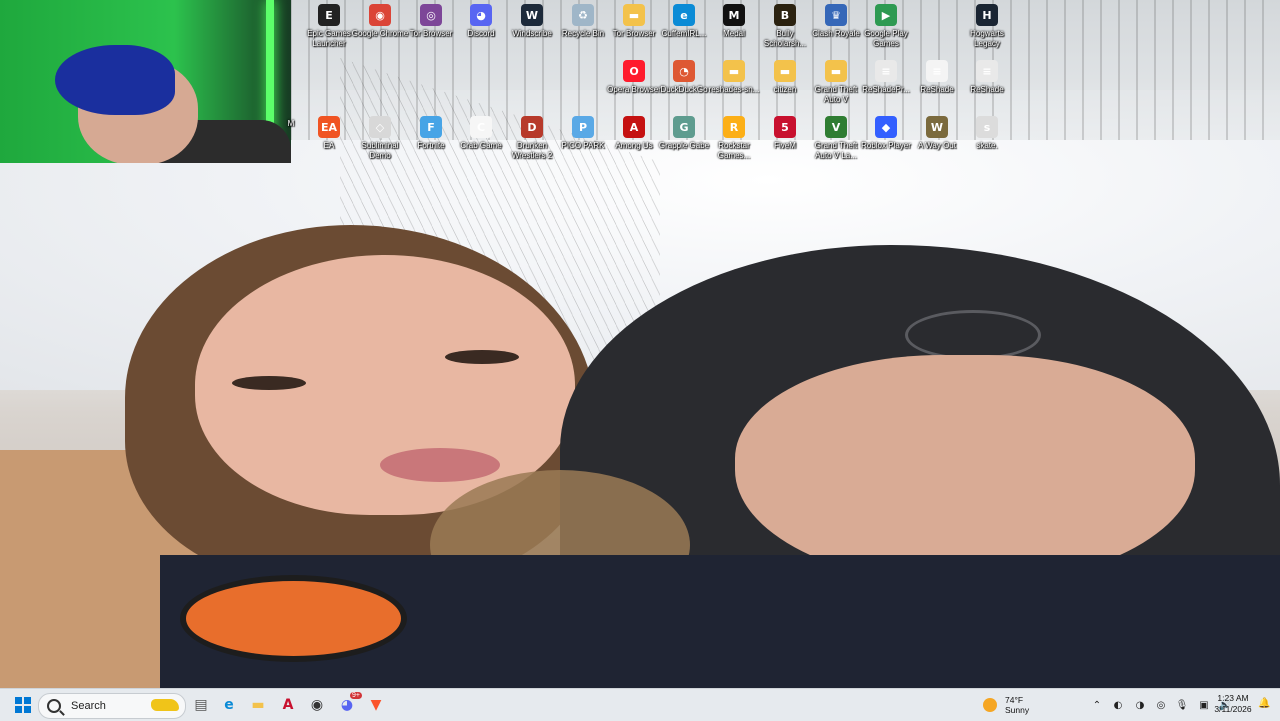 The height and width of the screenshot is (721, 1280). I want to click on start-button, so click(23, 705).